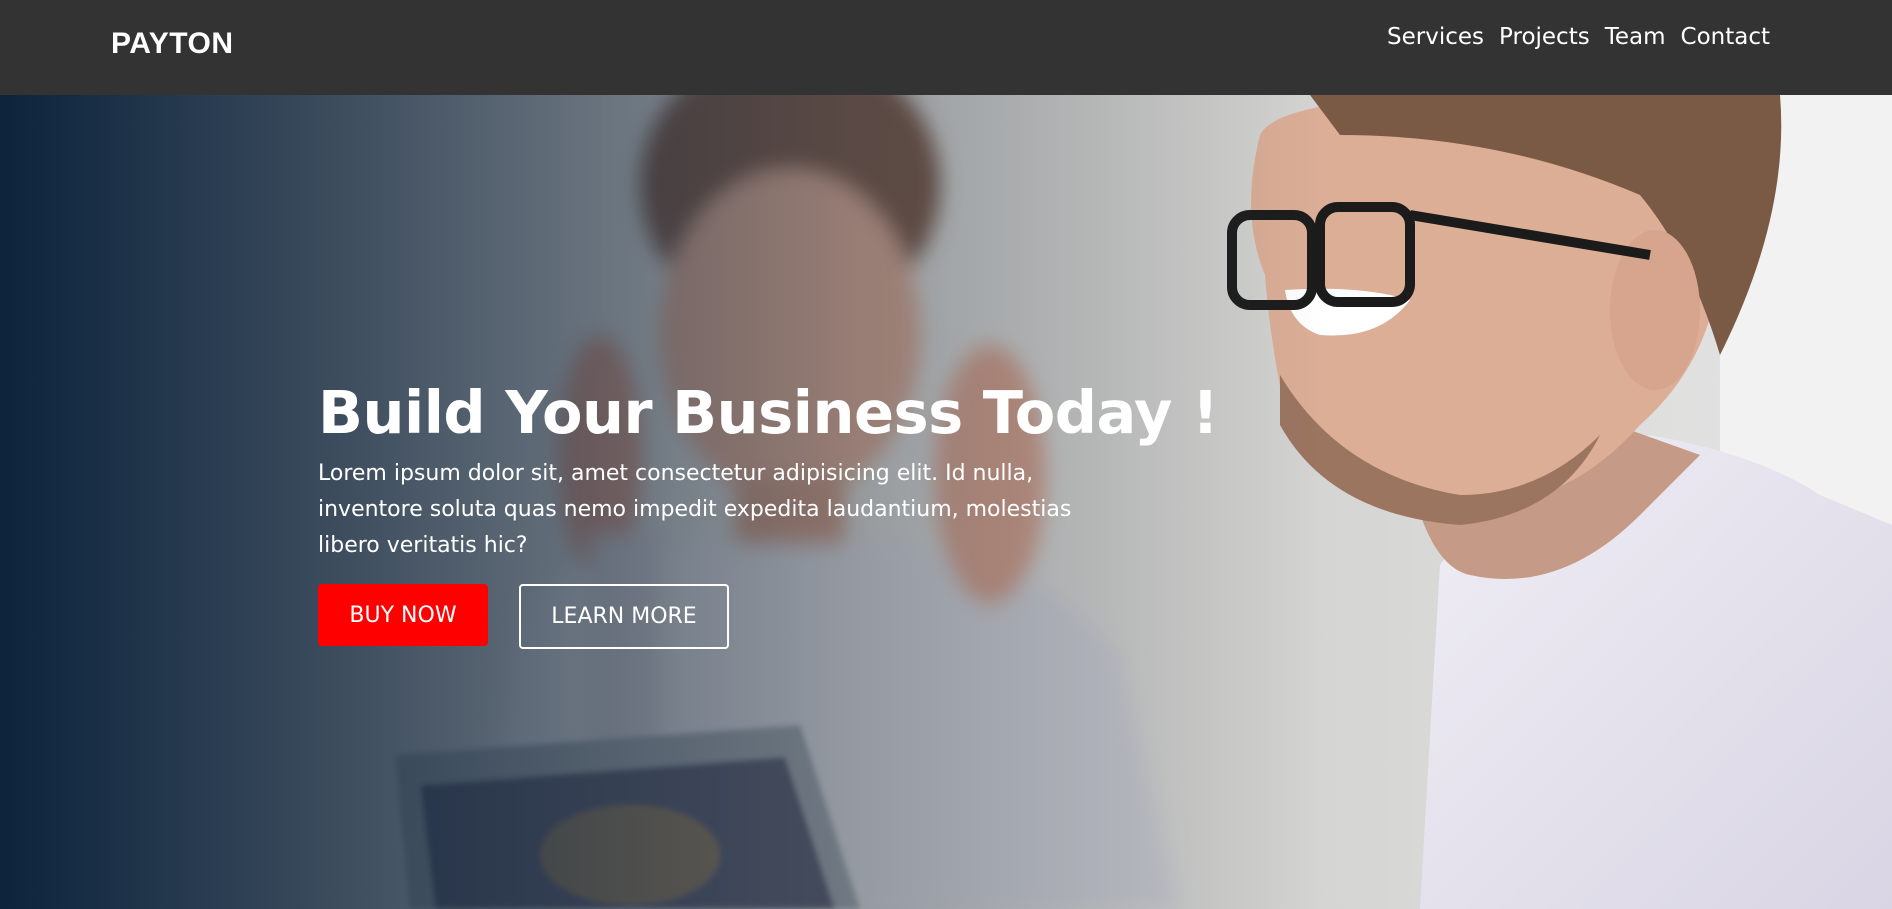 The image size is (1892, 909). What do you see at coordinates (1544, 37) in the screenshot?
I see `nav-link-projects: Projects` at bounding box center [1544, 37].